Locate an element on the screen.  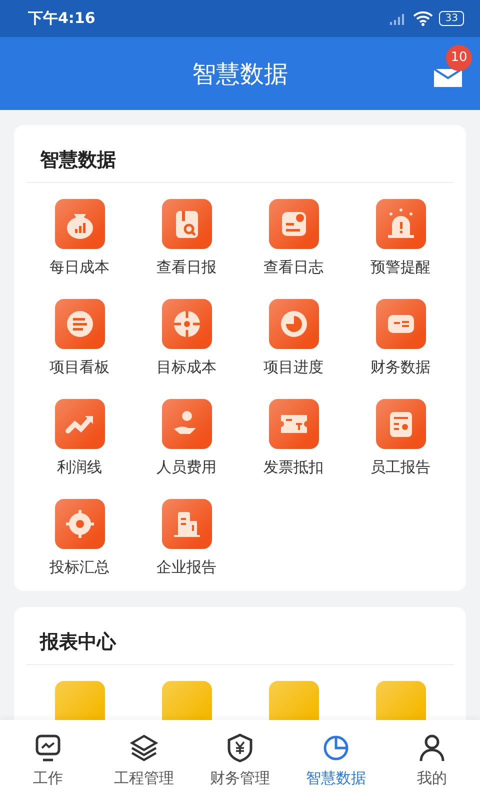
report-search-icon is located at coordinates (187, 224).